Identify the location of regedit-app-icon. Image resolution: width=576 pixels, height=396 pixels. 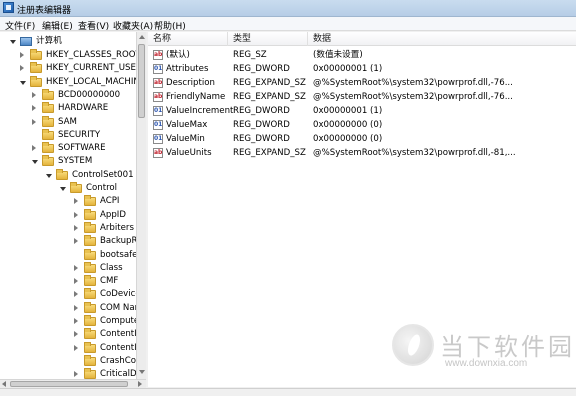
(8, 7).